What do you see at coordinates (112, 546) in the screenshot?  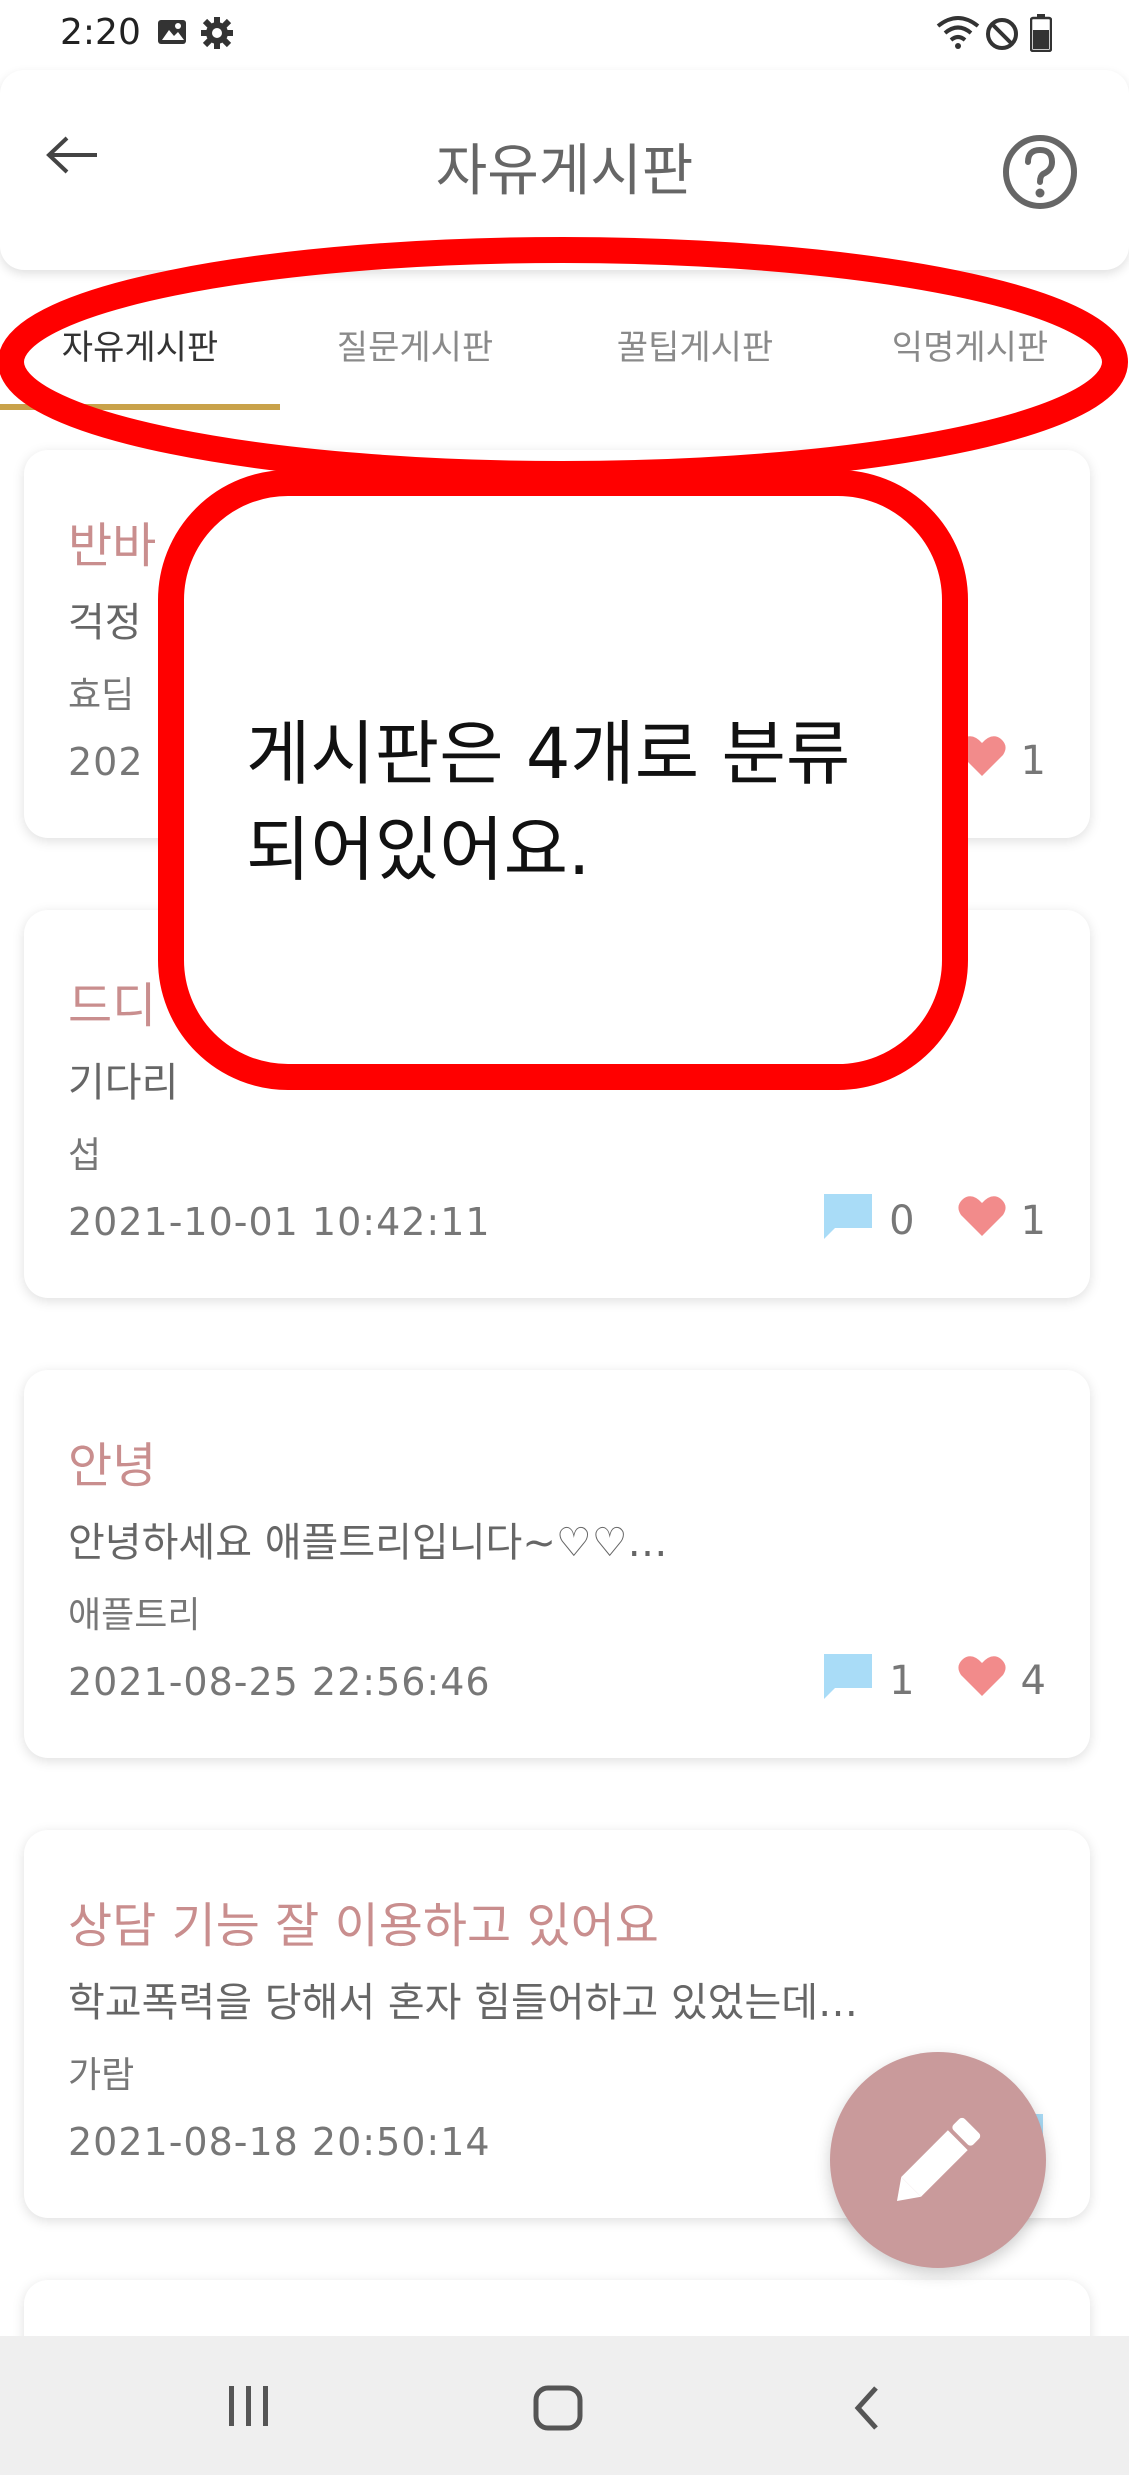 I see `post-title: 반바` at bounding box center [112, 546].